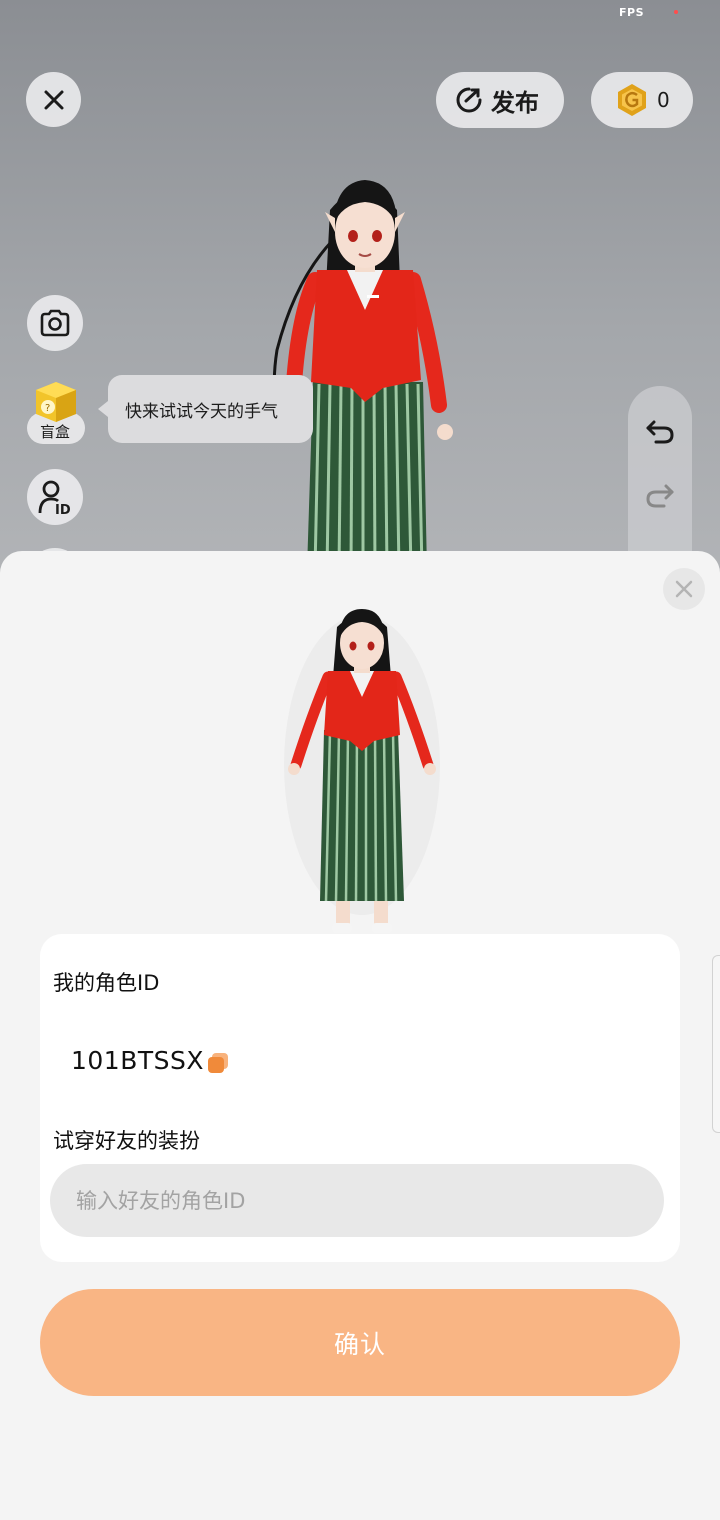  What do you see at coordinates (365, 370) in the screenshot?
I see `avatar-character` at bounding box center [365, 370].